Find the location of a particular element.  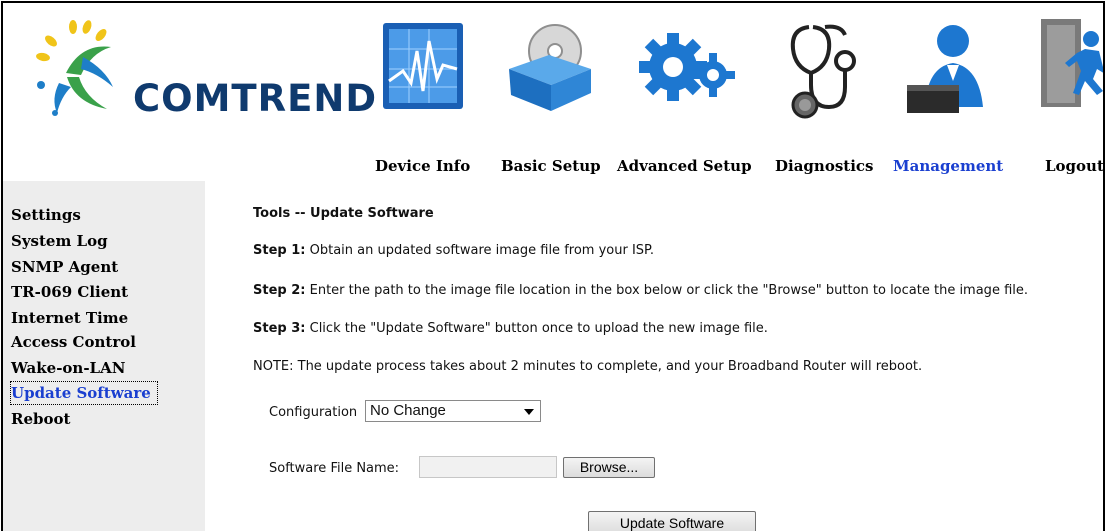

nav-basic-setup: Basic Setup is located at coordinates (553, 92).